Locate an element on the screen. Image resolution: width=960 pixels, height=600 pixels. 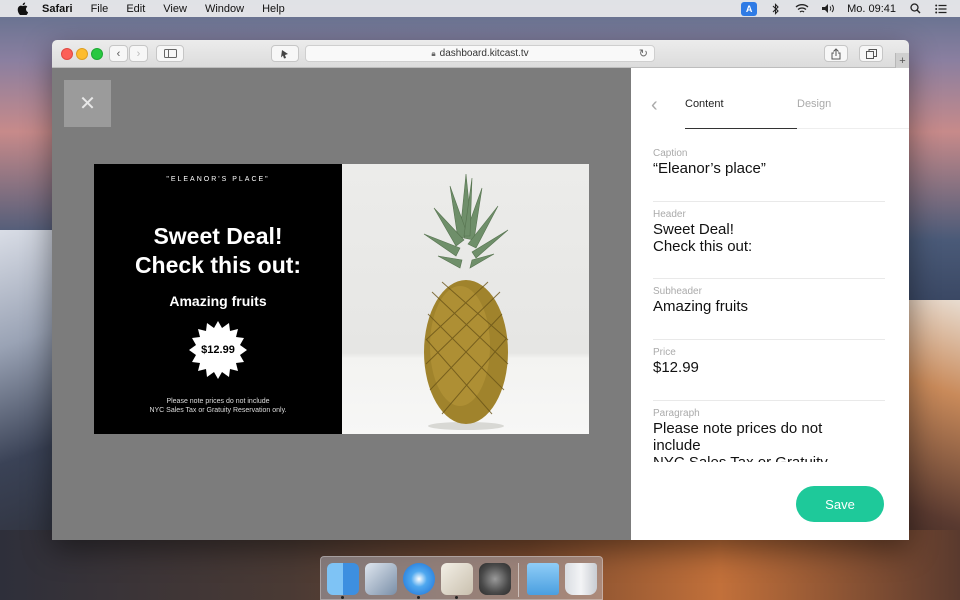
kitcast-extension-icon is located at coordinates (284, 53).